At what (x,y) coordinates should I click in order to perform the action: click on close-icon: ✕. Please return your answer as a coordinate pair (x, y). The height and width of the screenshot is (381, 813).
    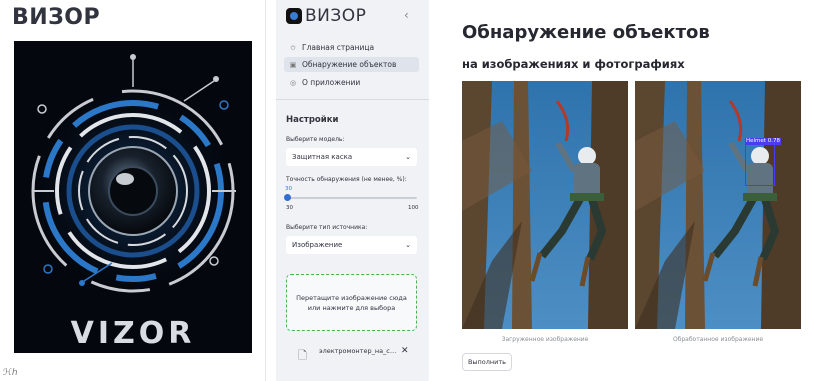
    Looking at the image, I should click on (405, 351).